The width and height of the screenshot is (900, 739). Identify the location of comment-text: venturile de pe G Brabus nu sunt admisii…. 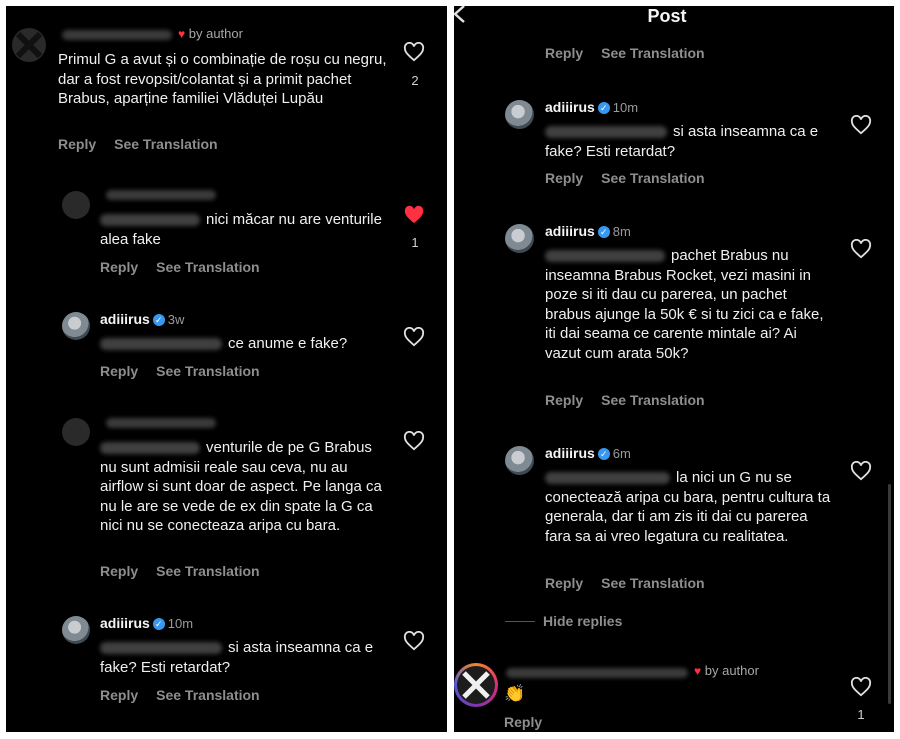
(245, 487).